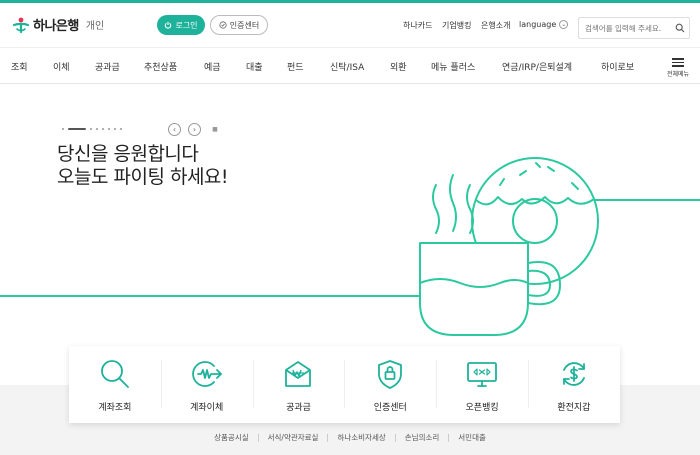 The height and width of the screenshot is (455, 700). I want to click on cert-center-button: 인증센터, so click(239, 25).